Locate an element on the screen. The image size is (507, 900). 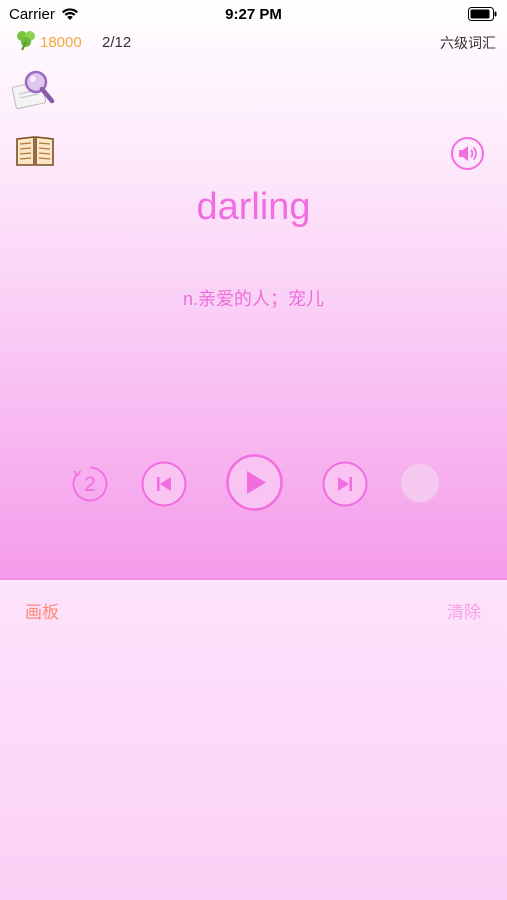
pronounce-speaker-icon is located at coordinates (467, 153).